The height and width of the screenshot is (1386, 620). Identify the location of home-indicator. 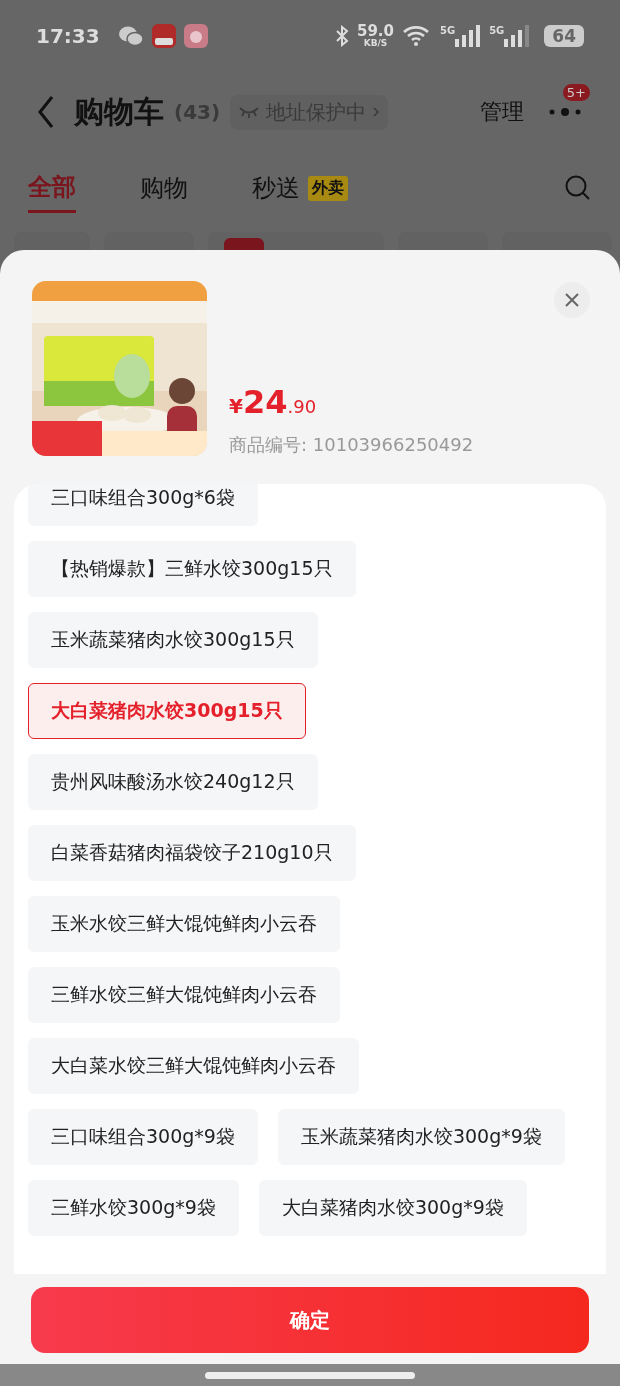
(310, 1375).